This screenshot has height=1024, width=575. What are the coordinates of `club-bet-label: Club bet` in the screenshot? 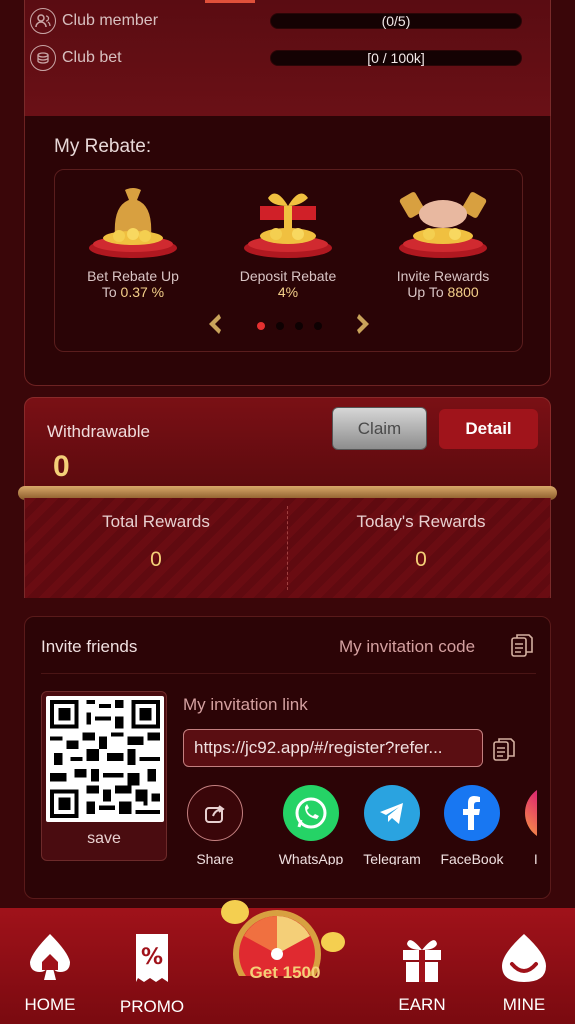 It's located at (92, 57).